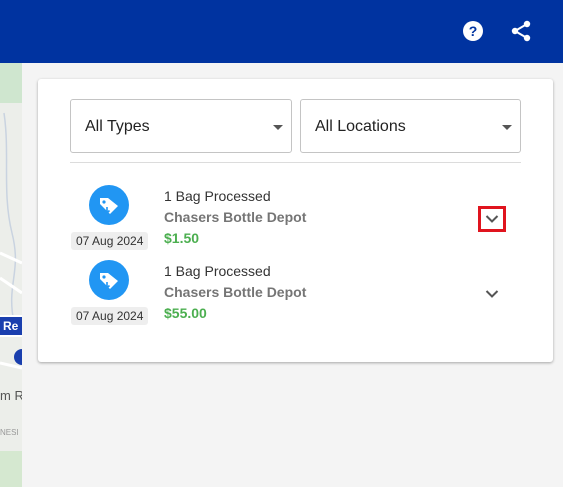 The image size is (563, 487). I want to click on app-header: ?, so click(281, 31).